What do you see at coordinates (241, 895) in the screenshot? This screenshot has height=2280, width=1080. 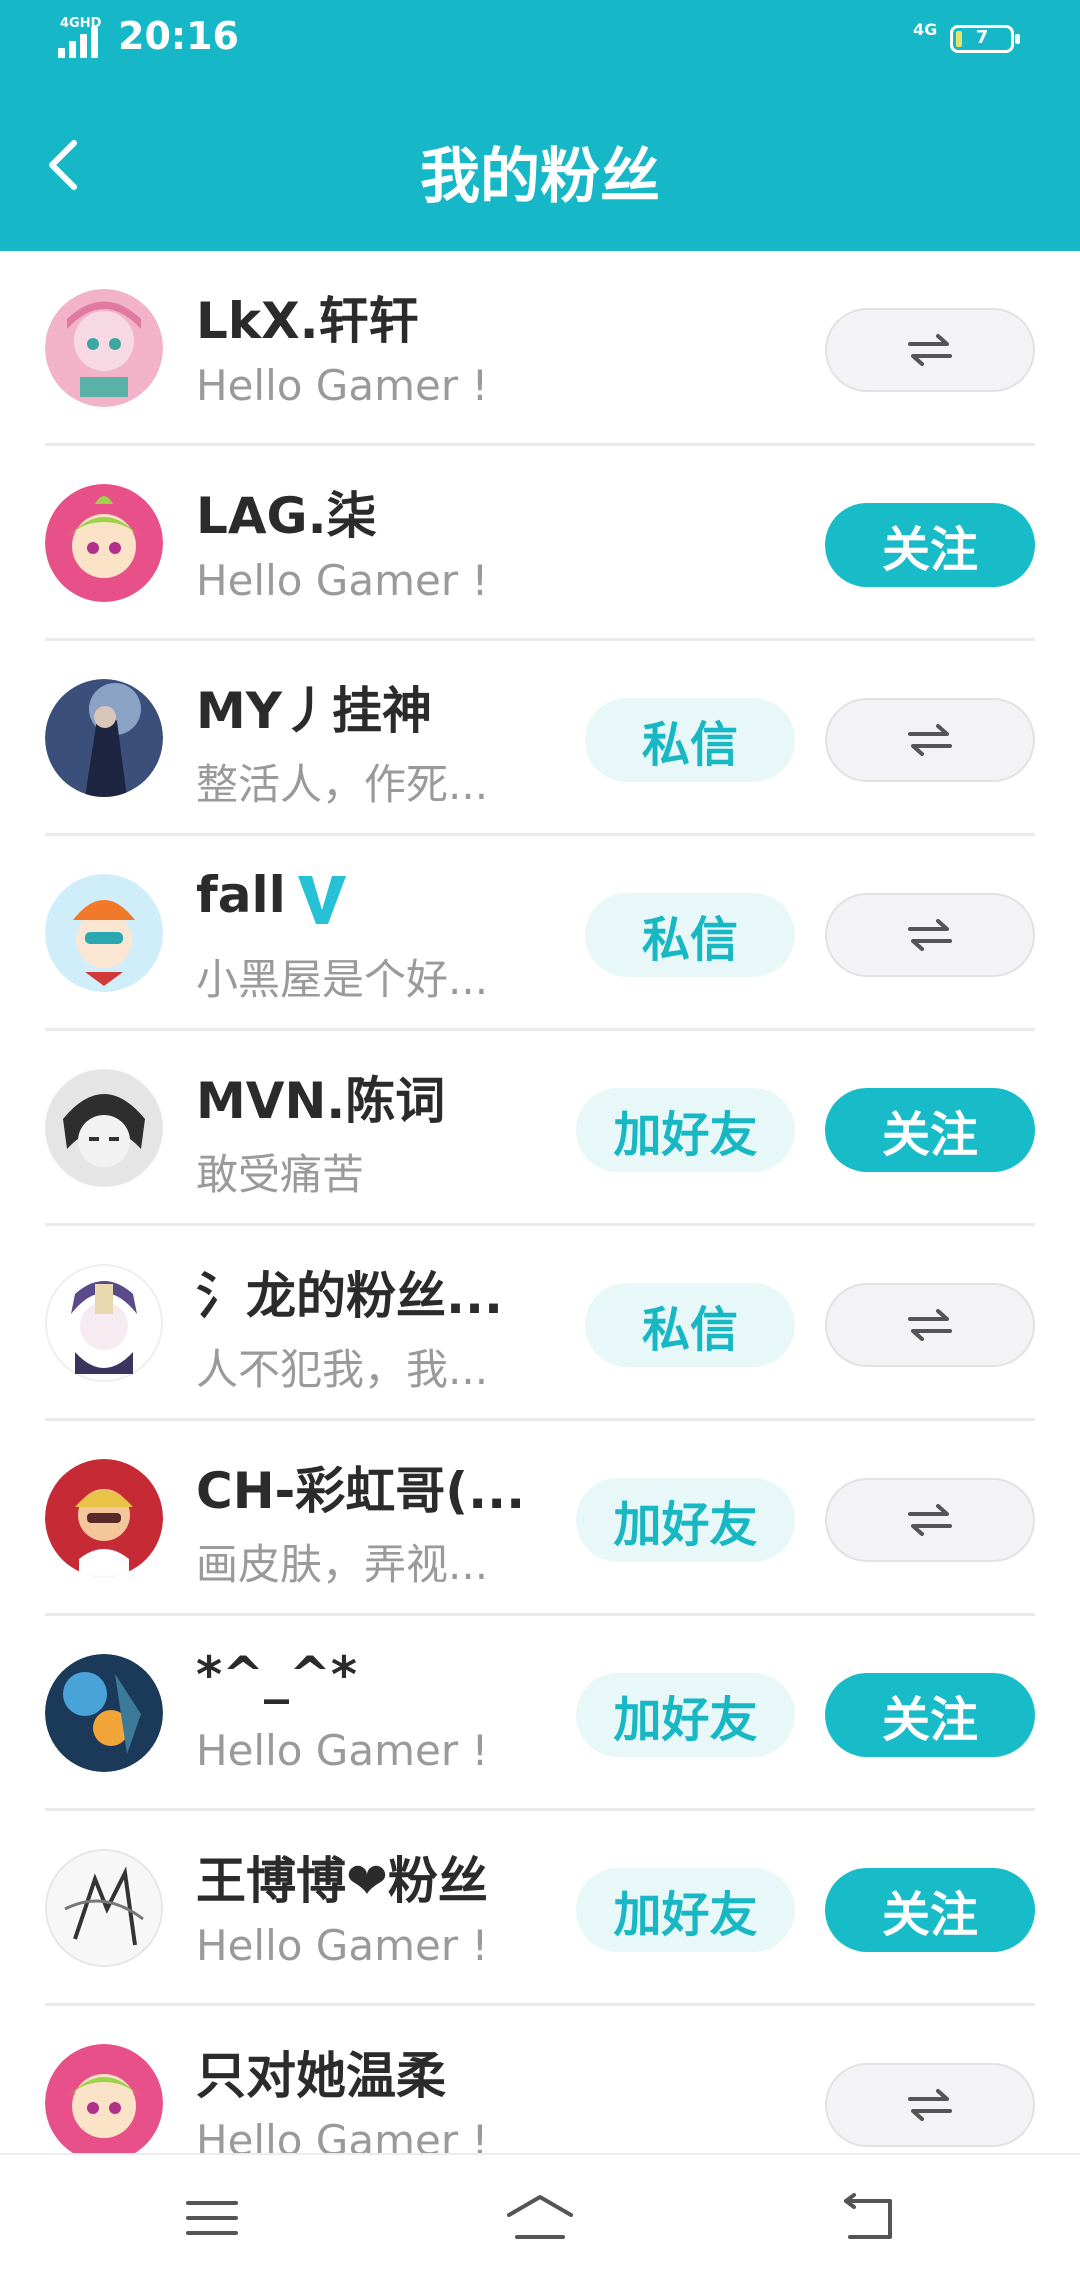 I see `fan-name-text: fall` at bounding box center [241, 895].